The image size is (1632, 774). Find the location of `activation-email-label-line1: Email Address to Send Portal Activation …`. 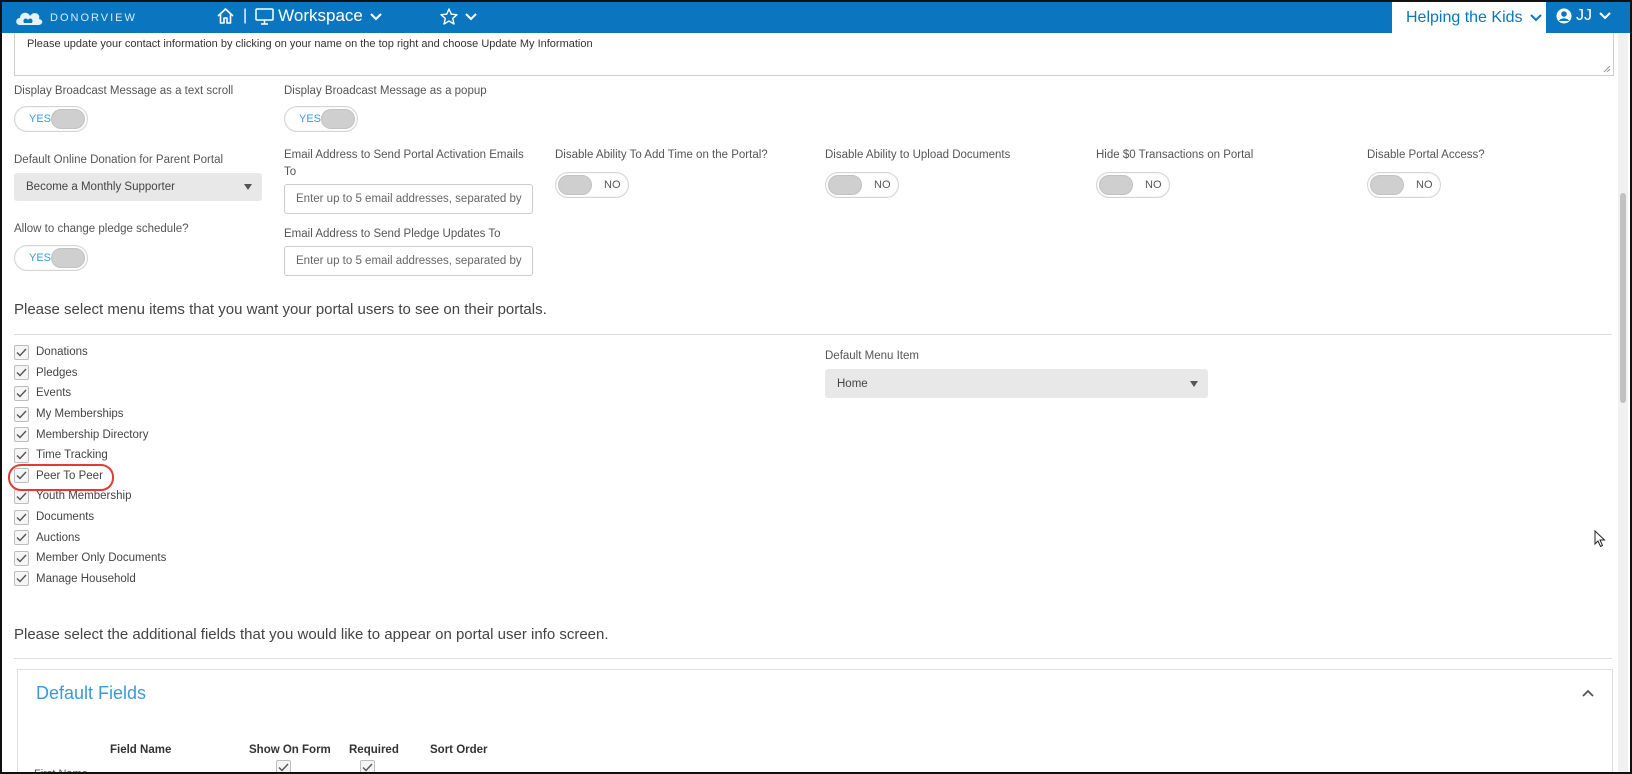

activation-email-label-line1: Email Address to Send Portal Activation … is located at coordinates (404, 155).